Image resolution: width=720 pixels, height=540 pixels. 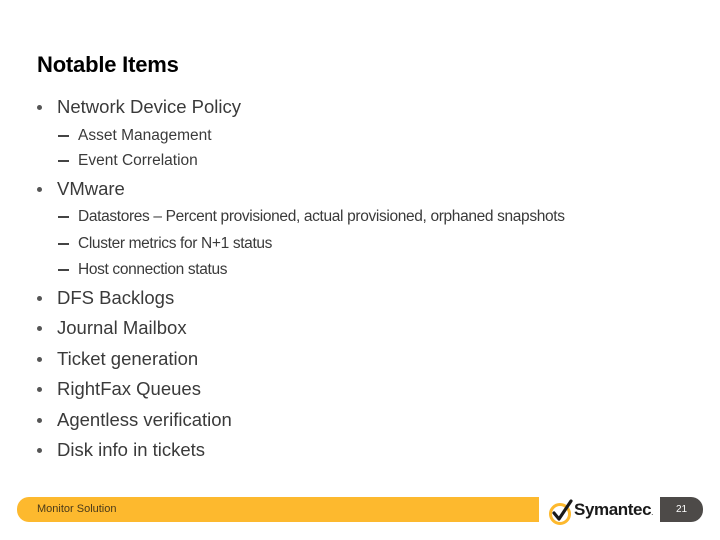 What do you see at coordinates (278, 509) in the screenshot?
I see `footer-bar: Monitor Solution` at bounding box center [278, 509].